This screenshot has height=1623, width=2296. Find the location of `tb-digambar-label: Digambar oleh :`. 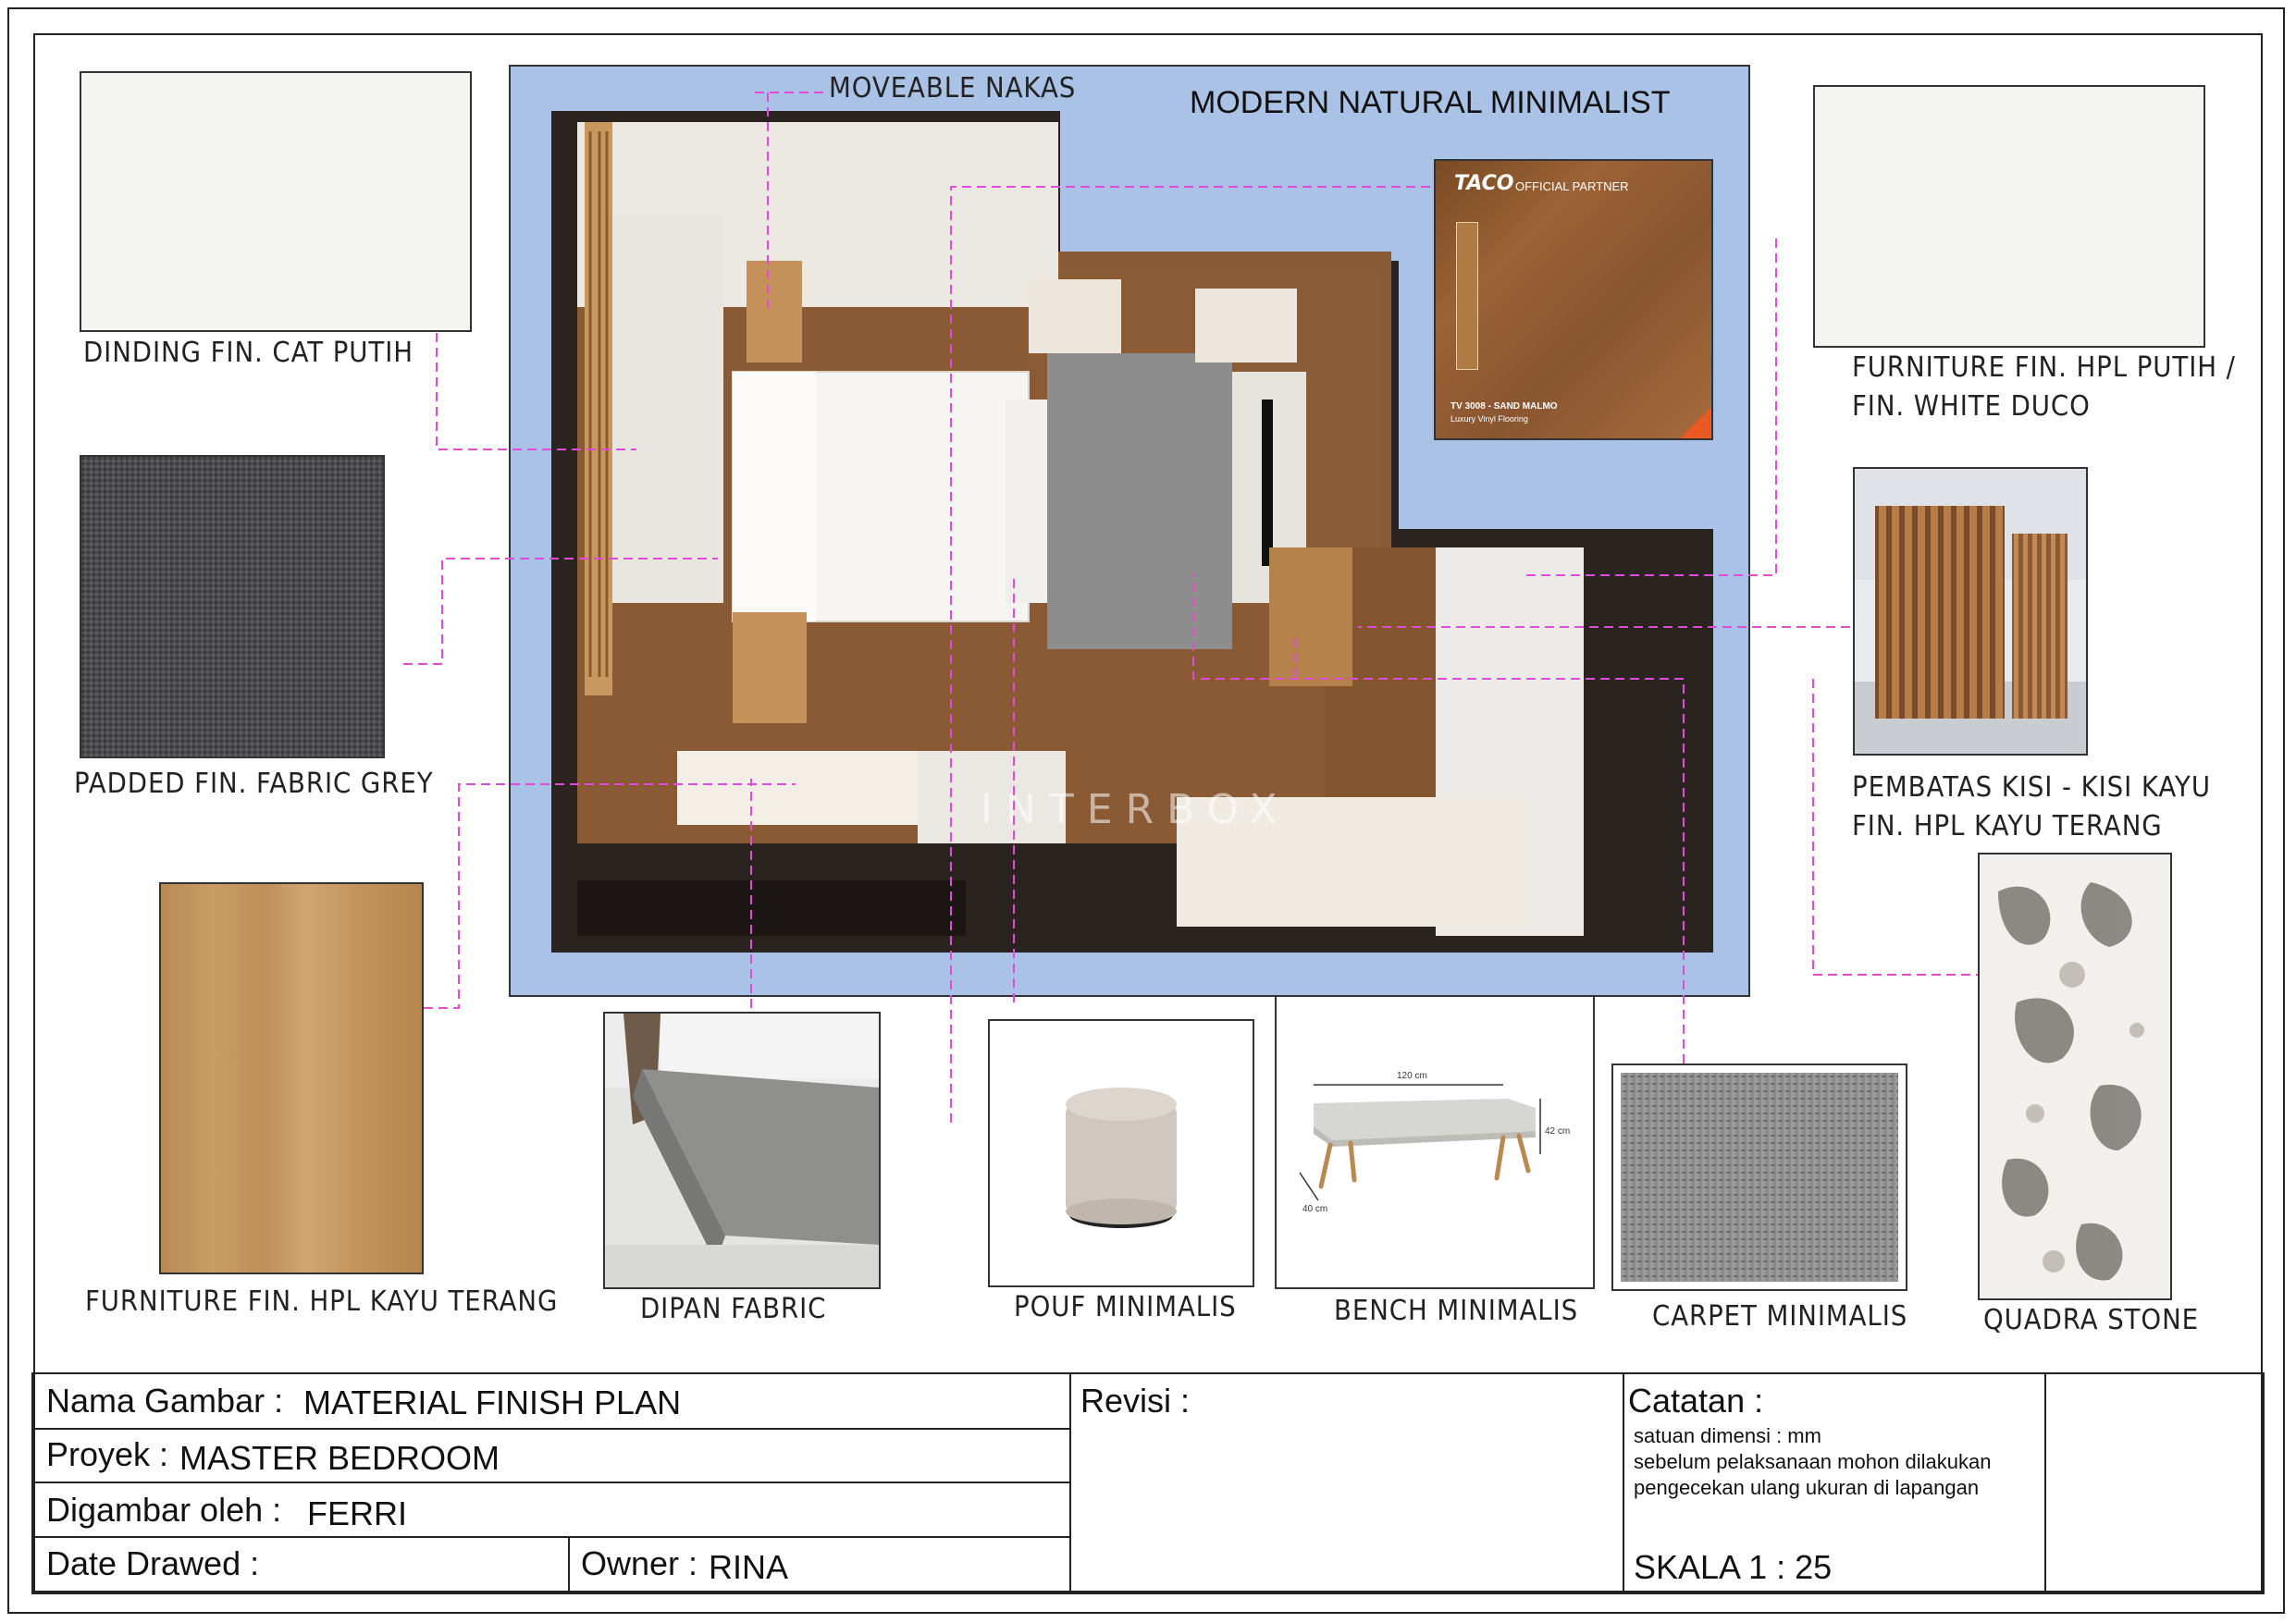

tb-digambar-label: Digambar oleh : is located at coordinates (164, 1510).